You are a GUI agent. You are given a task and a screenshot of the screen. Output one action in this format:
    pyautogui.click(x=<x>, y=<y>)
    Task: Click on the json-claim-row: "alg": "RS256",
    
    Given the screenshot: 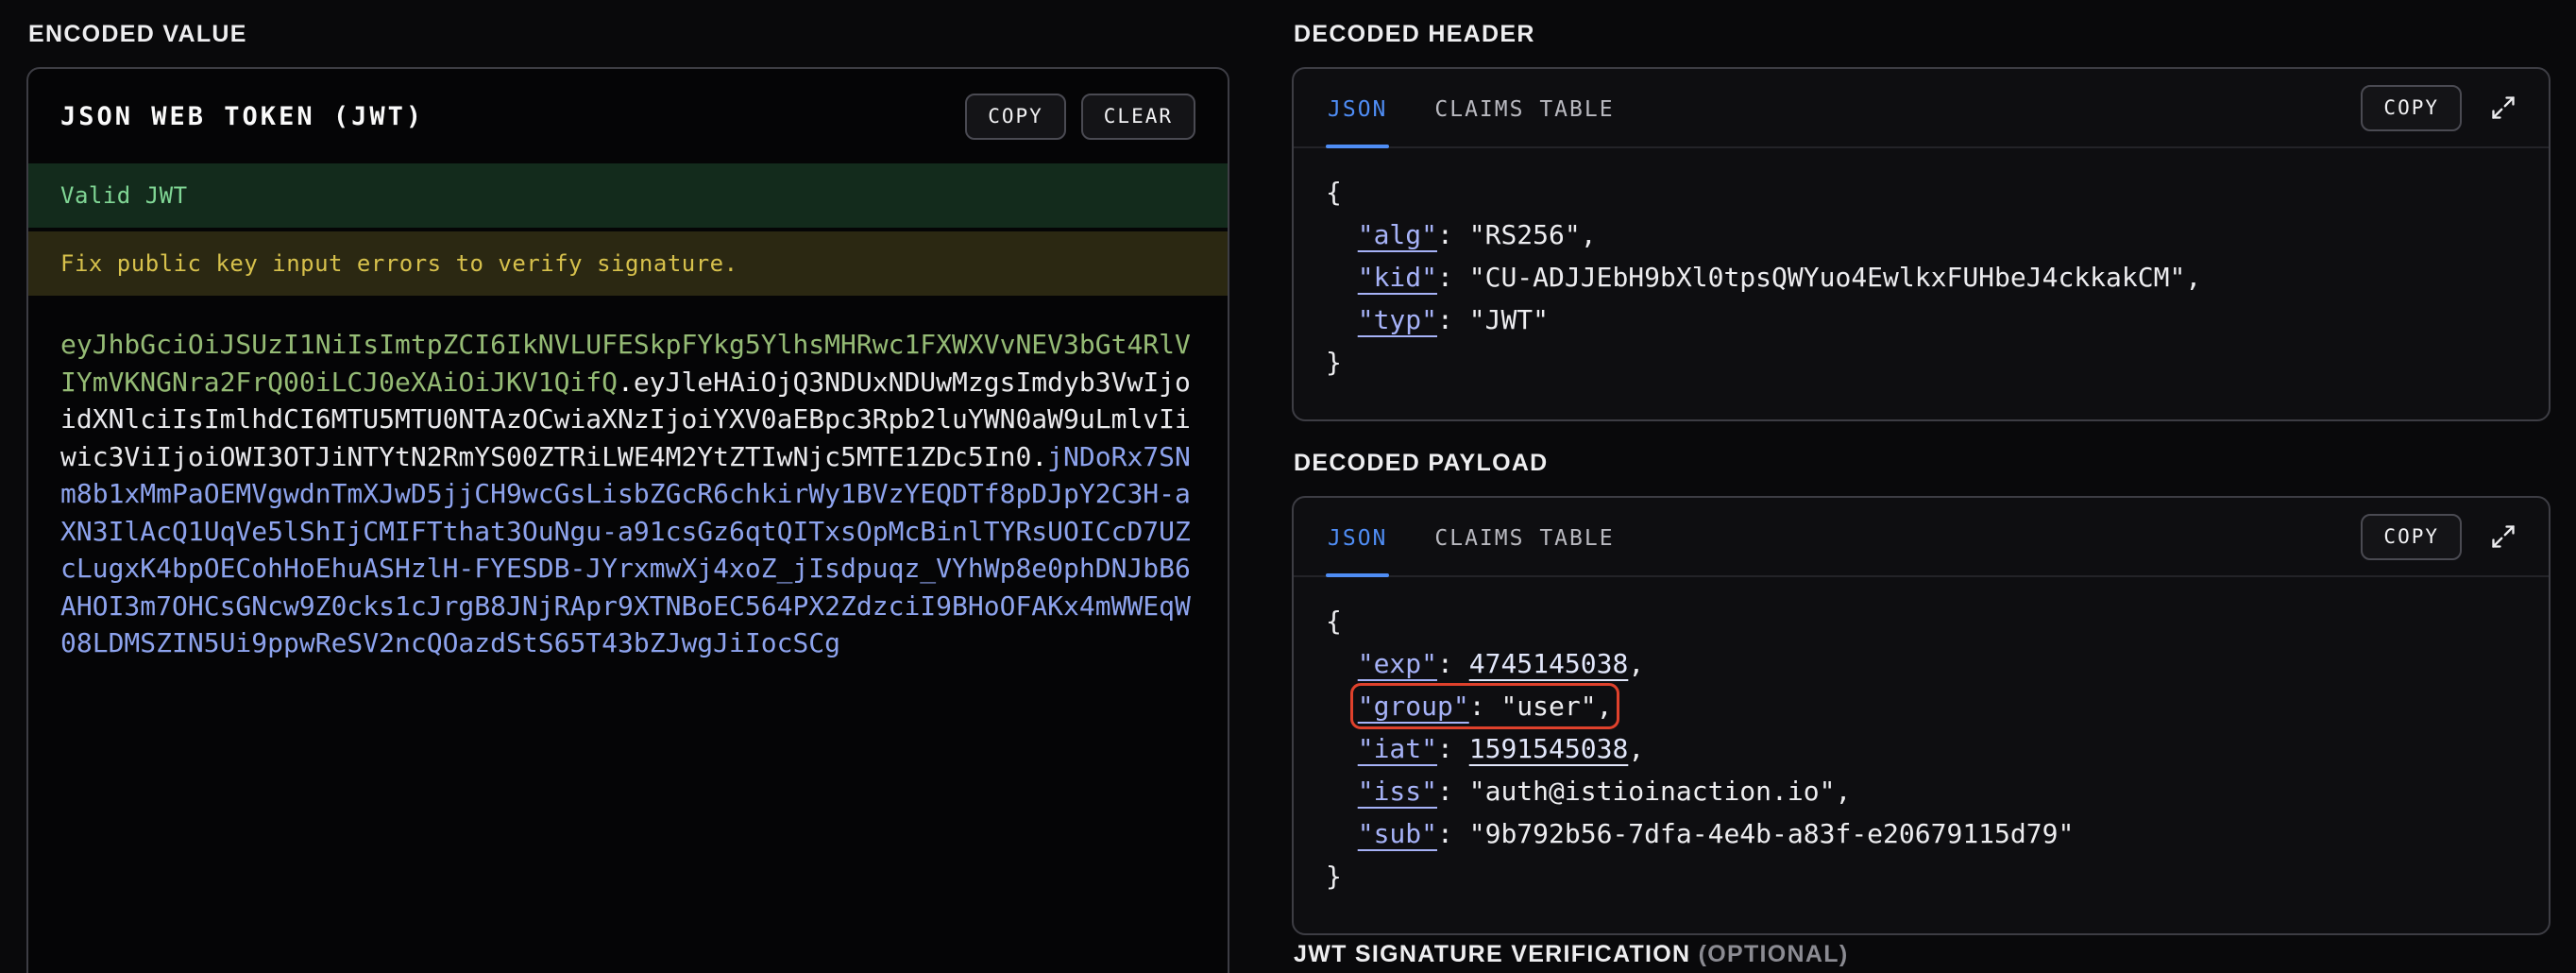 What is the action you would take?
    pyautogui.click(x=1921, y=234)
    